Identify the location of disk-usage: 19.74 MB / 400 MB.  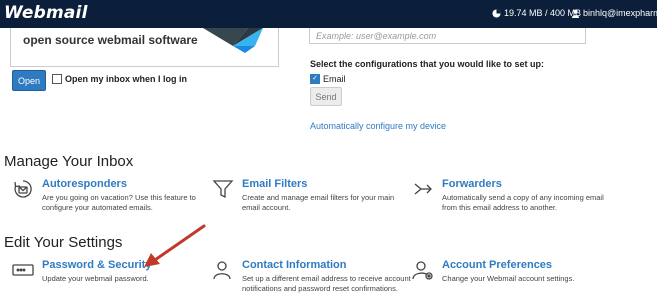
(536, 13).